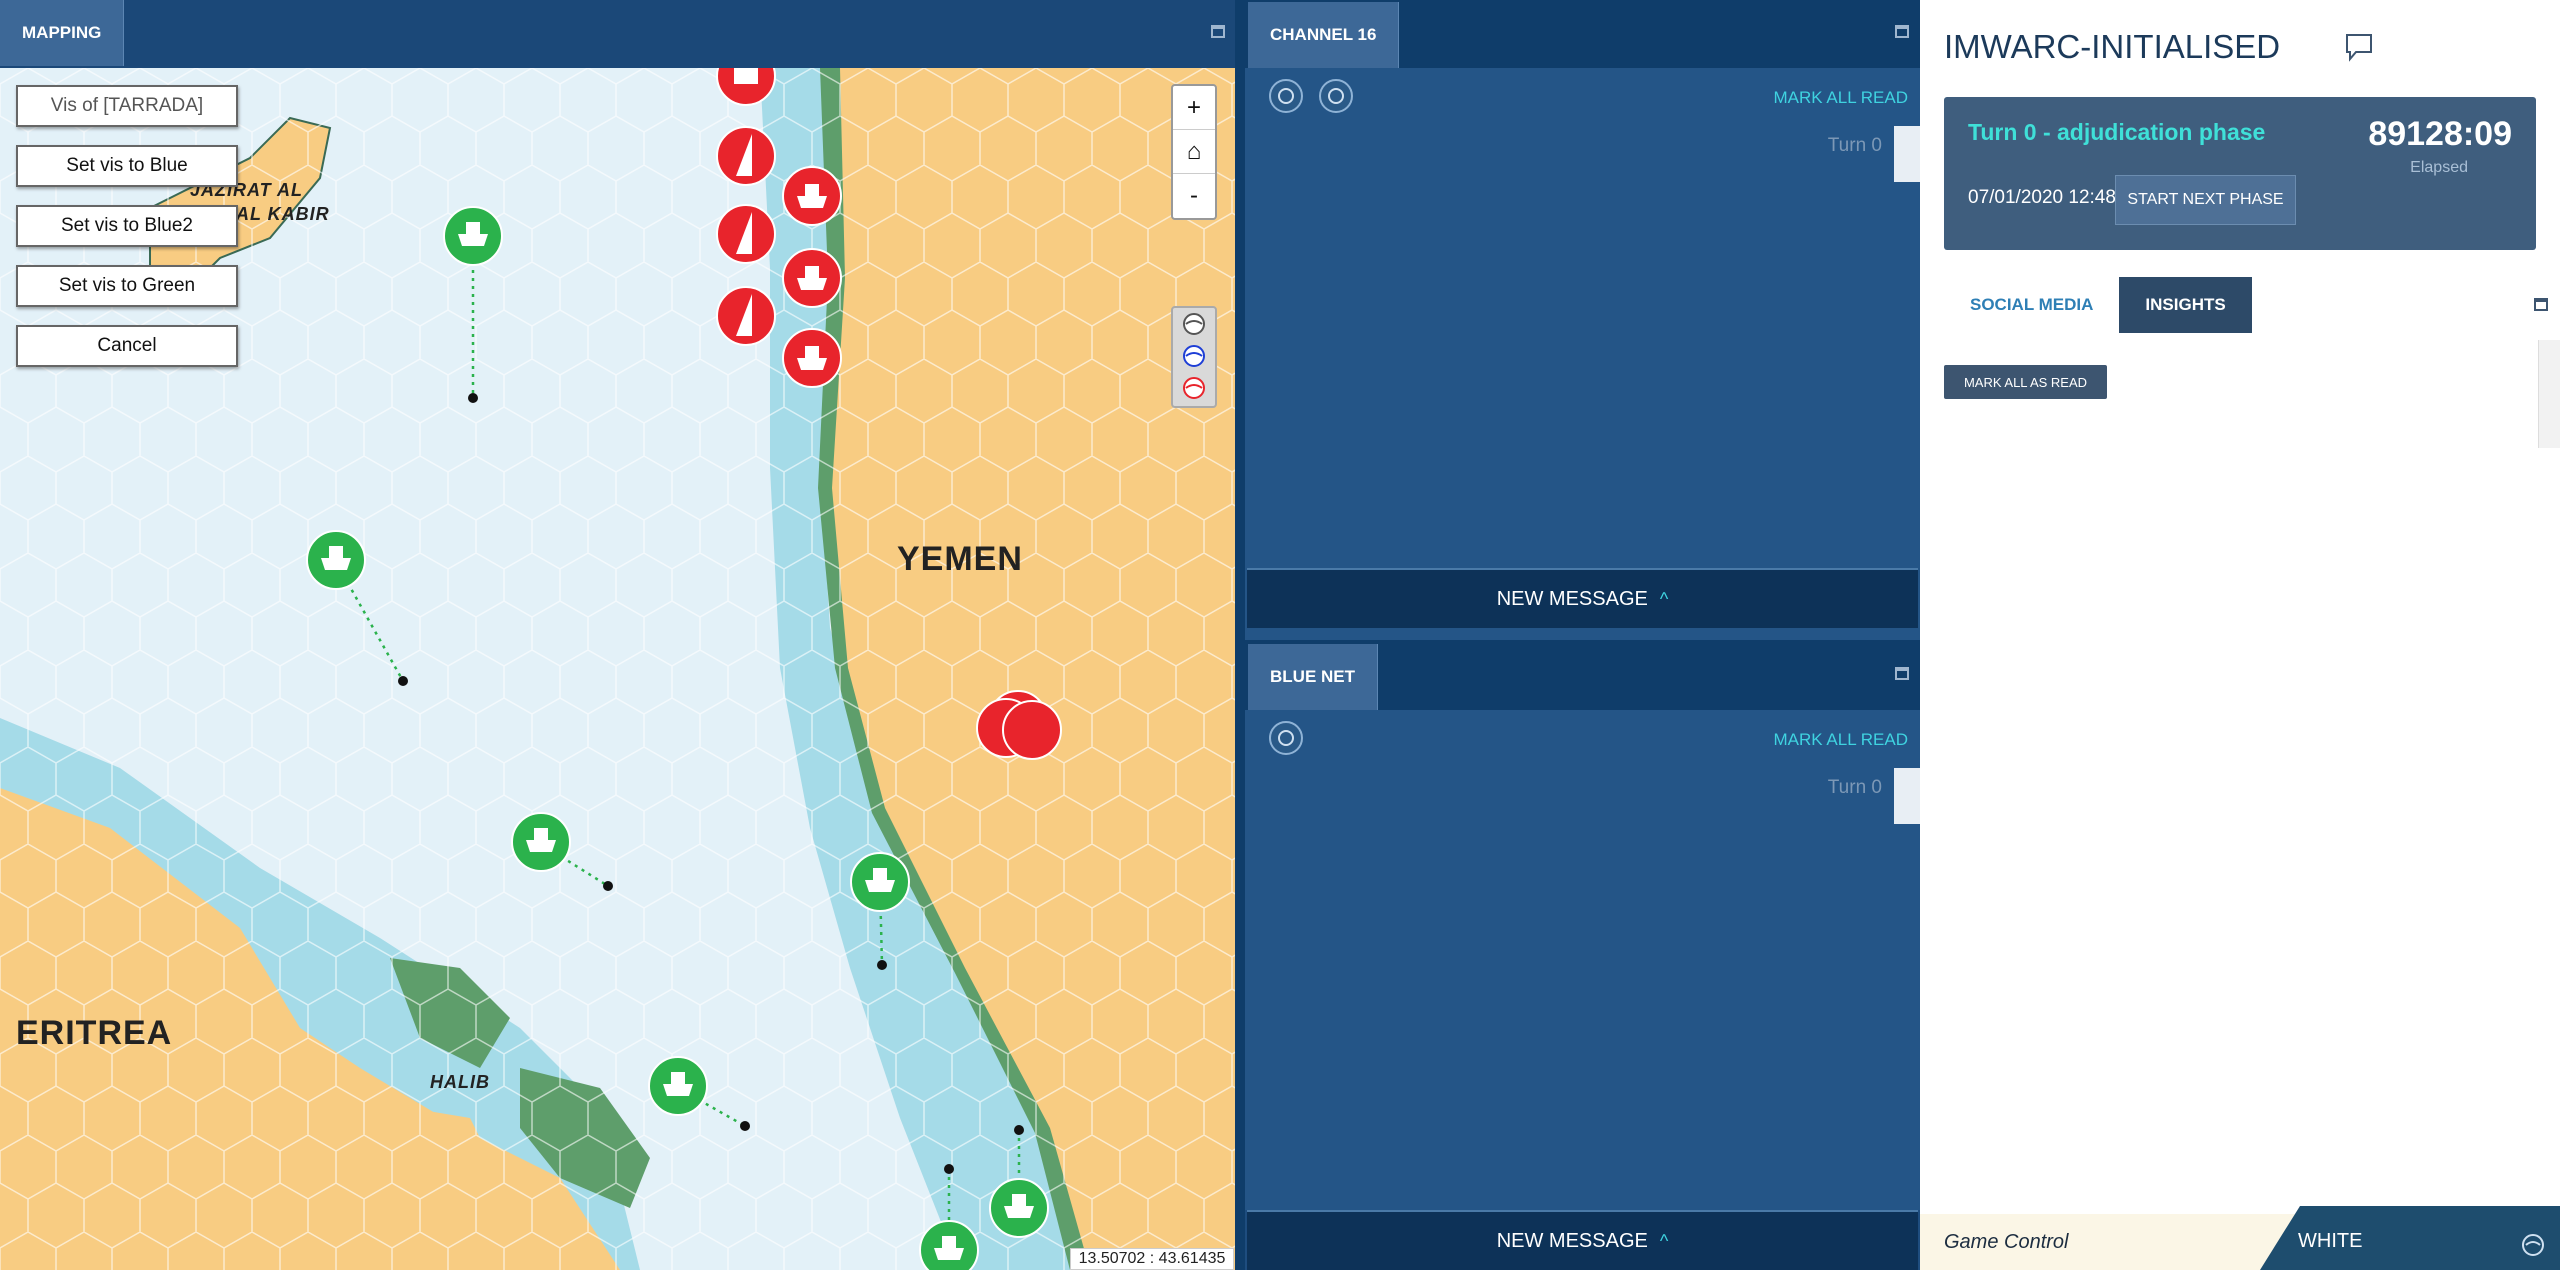 Image resolution: width=2560 pixels, height=1270 pixels. What do you see at coordinates (283, 214) in the screenshot?
I see `label-kabir: AL KABIR` at bounding box center [283, 214].